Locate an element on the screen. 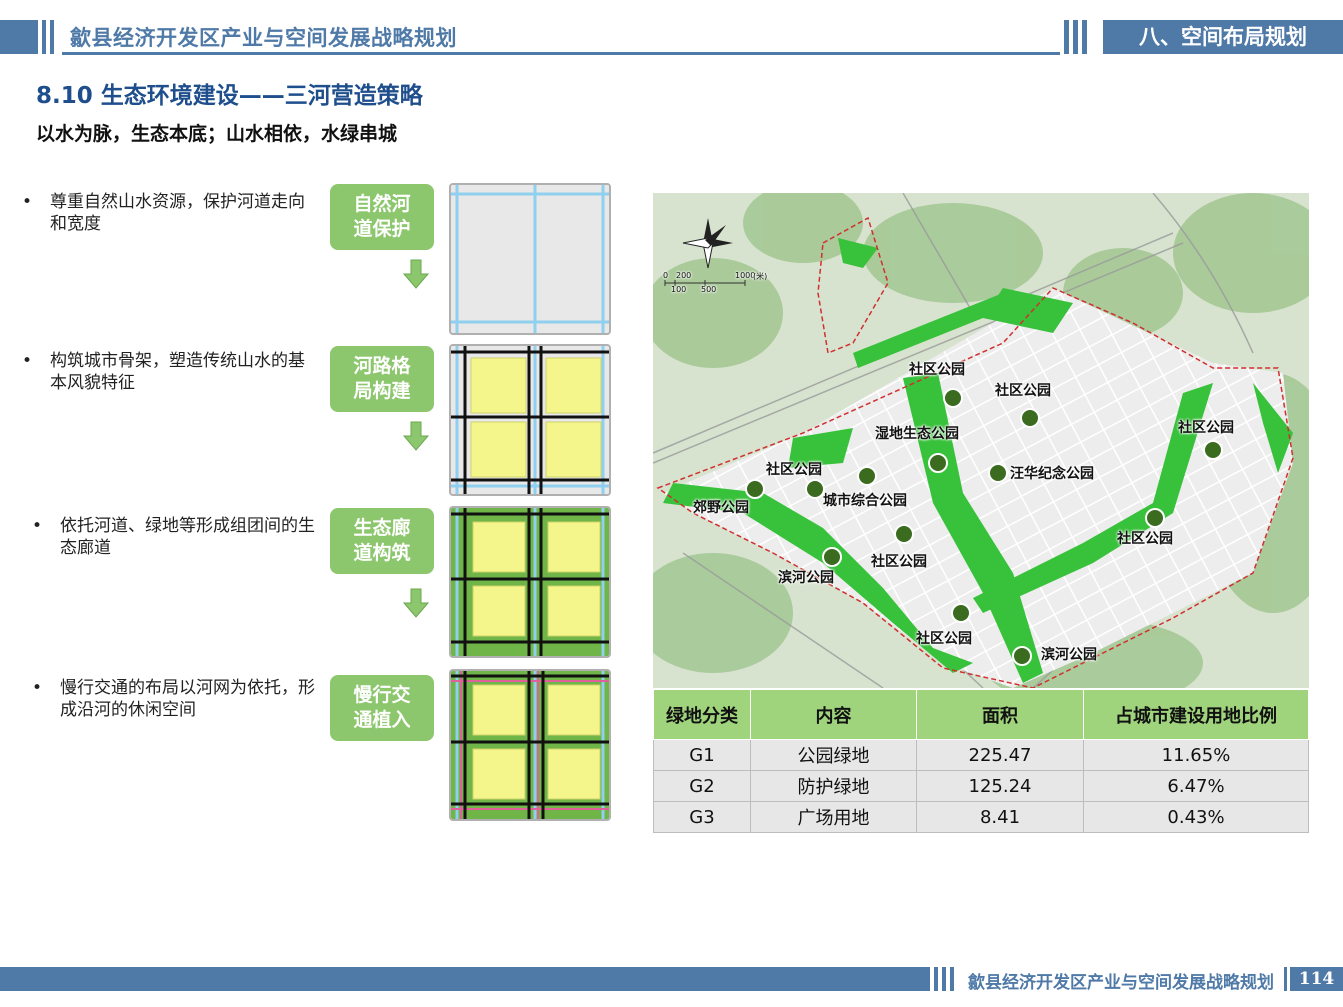  bullet-item: • 构筑城市骨架，塑造传统山水的基本风貌特征 is located at coordinates (172, 375).